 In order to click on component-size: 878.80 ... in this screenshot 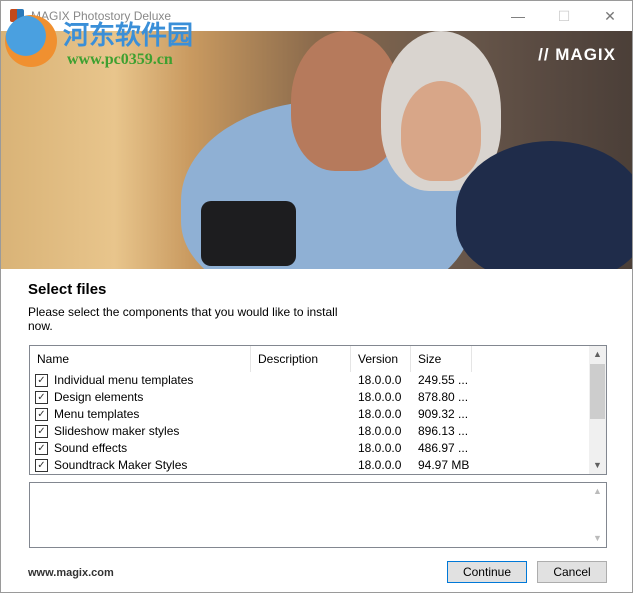, I will do `click(443, 397)`.